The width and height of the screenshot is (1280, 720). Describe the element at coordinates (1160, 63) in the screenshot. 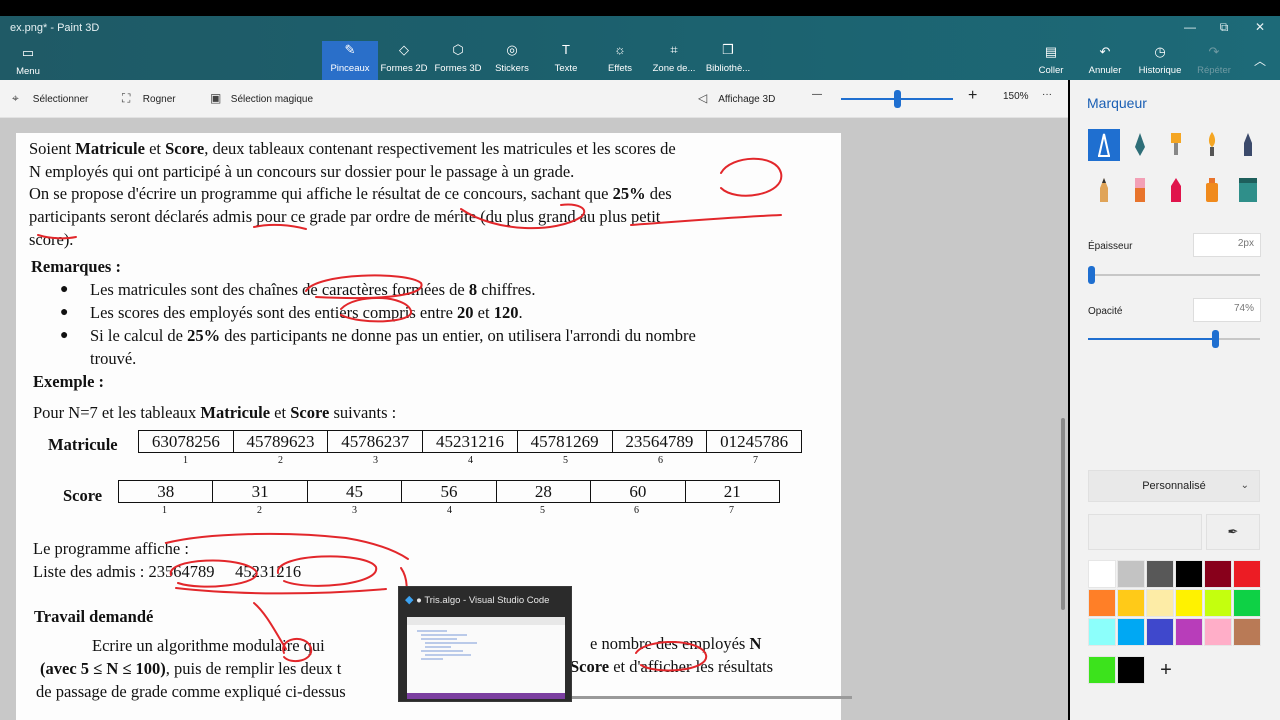

I see `history-button: ◷ Historique` at that location.